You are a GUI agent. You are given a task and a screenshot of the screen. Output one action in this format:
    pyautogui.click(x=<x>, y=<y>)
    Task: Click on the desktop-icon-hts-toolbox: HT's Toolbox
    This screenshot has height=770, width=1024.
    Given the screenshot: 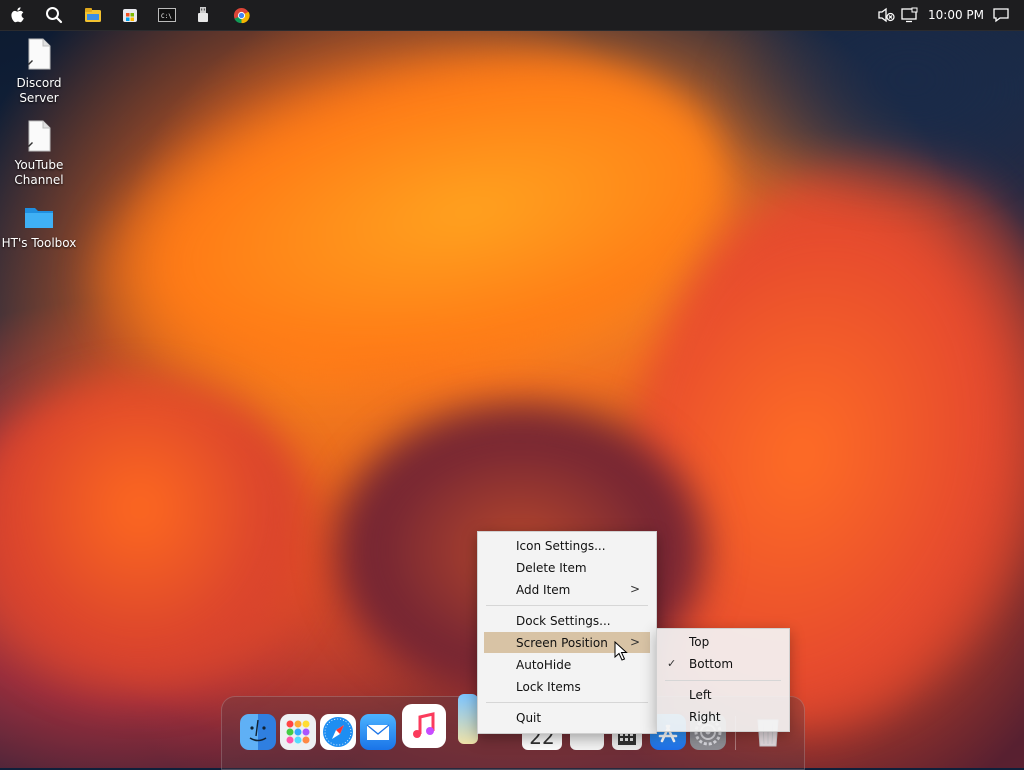 What is the action you would take?
    pyautogui.click(x=39, y=227)
    